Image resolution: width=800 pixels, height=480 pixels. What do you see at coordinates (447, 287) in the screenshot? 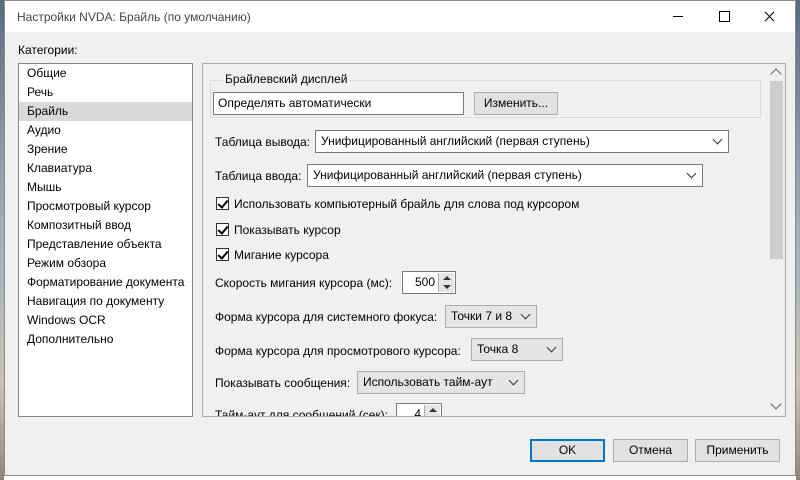
I see `spin-down-icon` at bounding box center [447, 287].